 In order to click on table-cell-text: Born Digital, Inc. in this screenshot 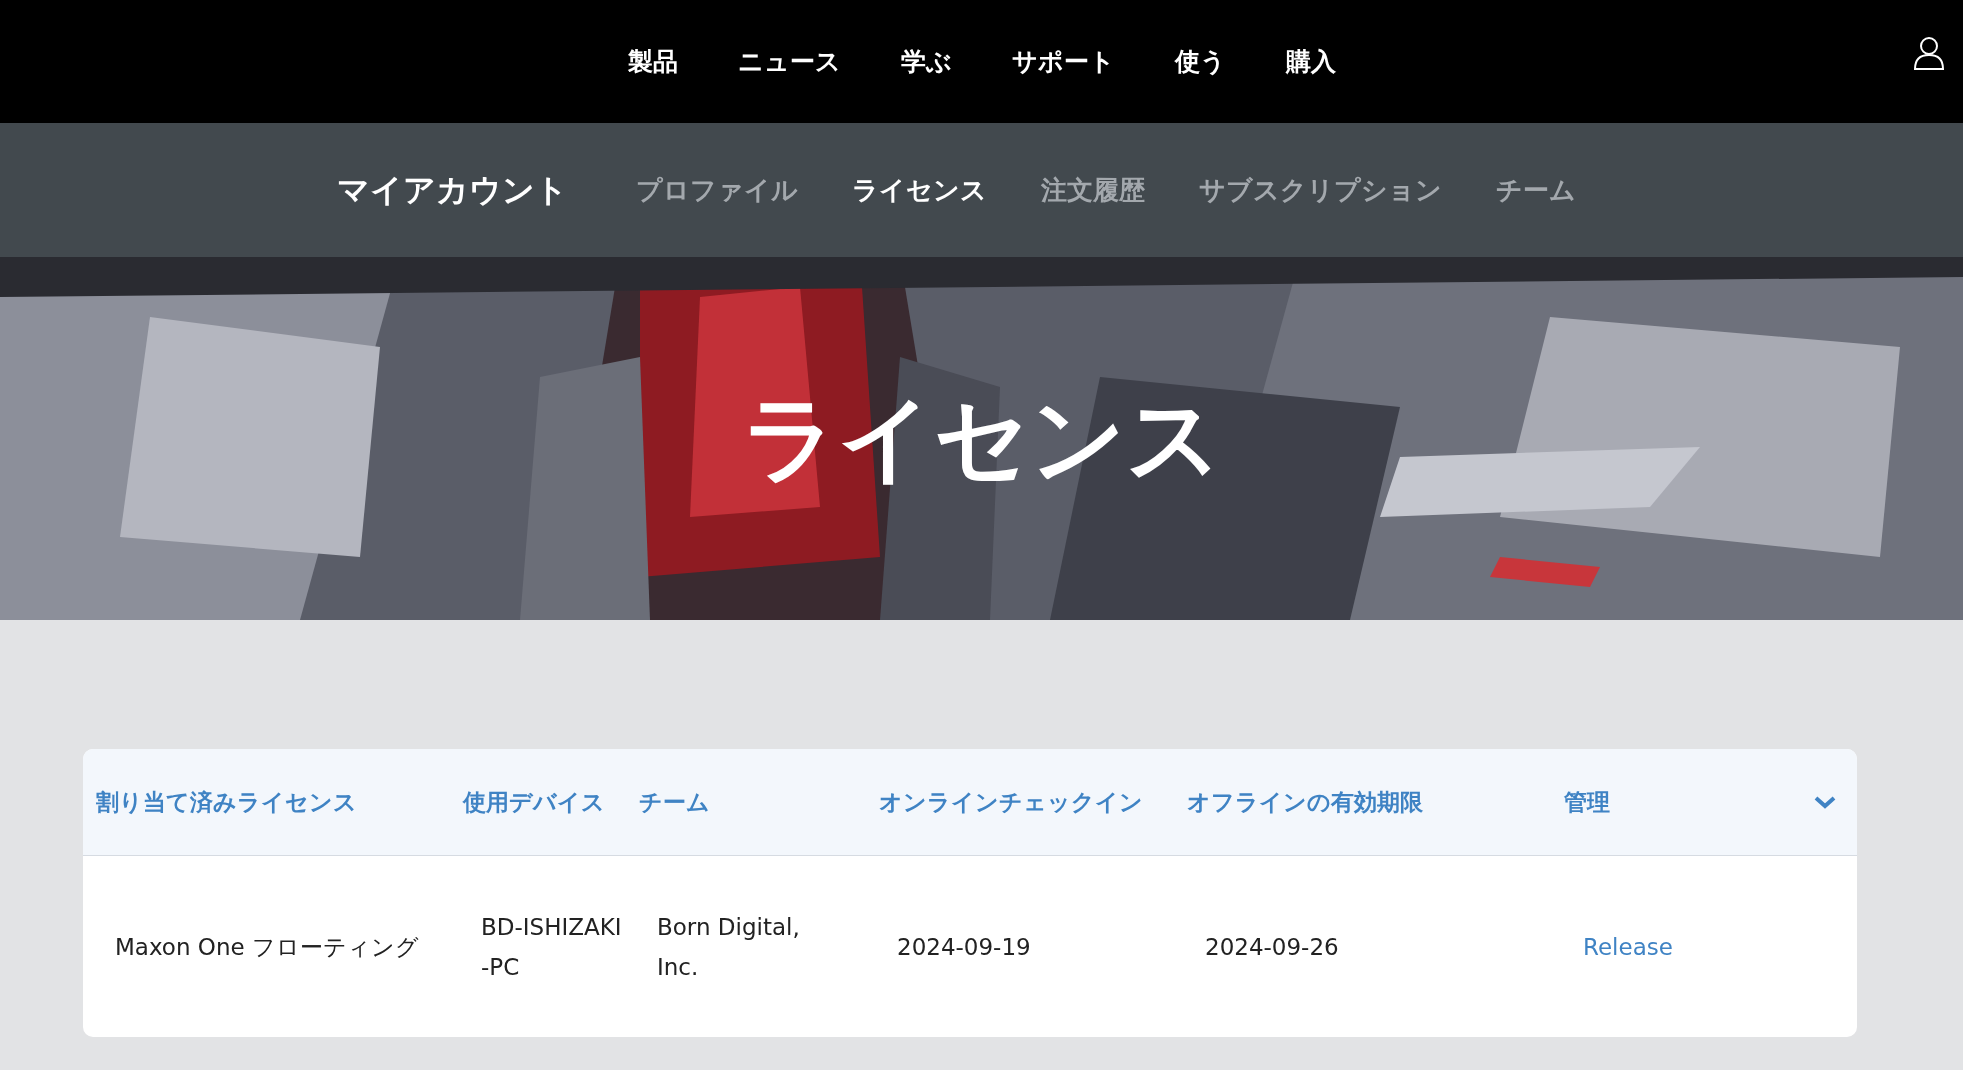, I will do `click(728, 947)`.